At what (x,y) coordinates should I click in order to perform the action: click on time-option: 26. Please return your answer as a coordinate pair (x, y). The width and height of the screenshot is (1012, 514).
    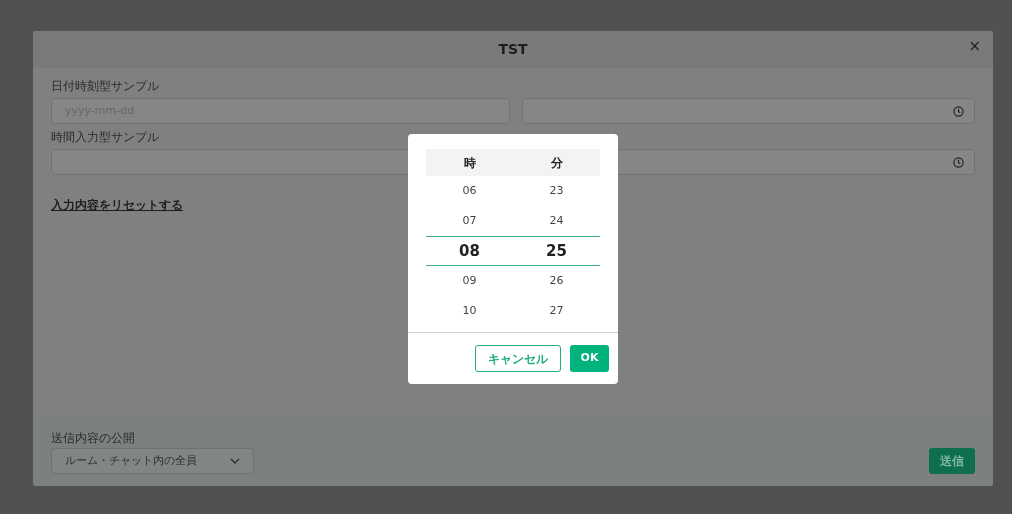
    Looking at the image, I should click on (556, 281).